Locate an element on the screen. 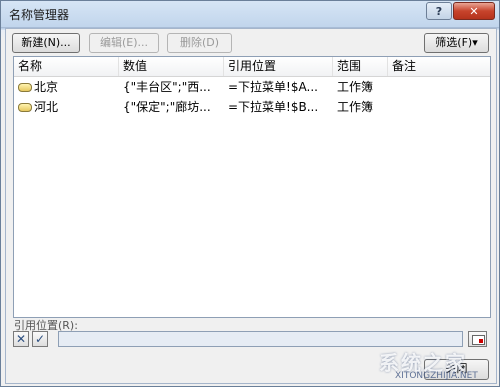 This screenshot has height=387, width=500. table-row: 北京 {"丰台区";"西... =下拉菜单!$A... 工作簿 is located at coordinates (252, 87).